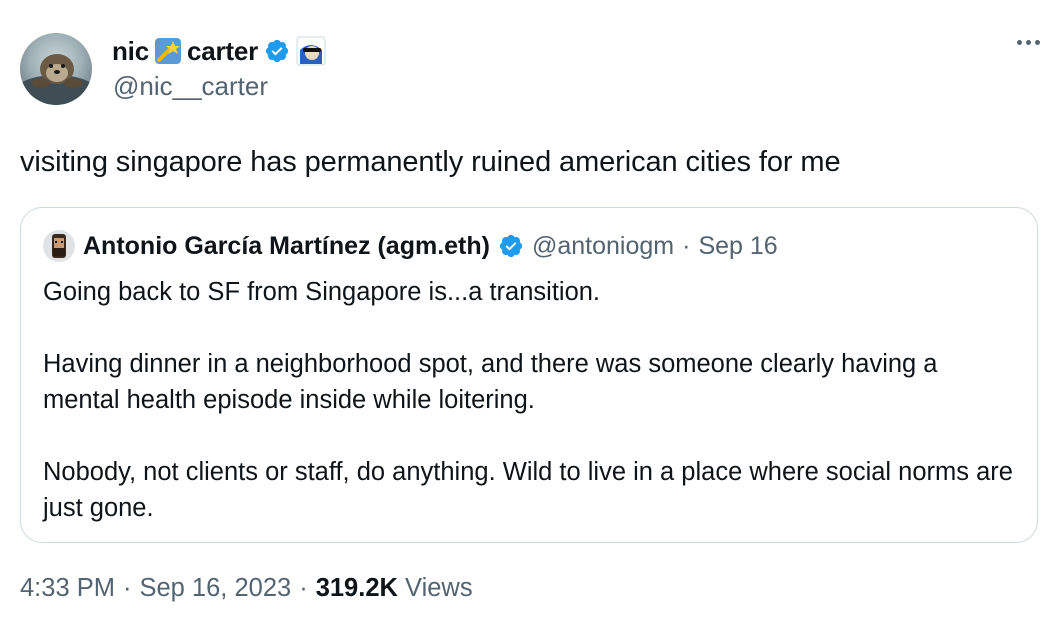  What do you see at coordinates (190, 86) in the screenshot?
I see `author-handle: @nic__carter` at bounding box center [190, 86].